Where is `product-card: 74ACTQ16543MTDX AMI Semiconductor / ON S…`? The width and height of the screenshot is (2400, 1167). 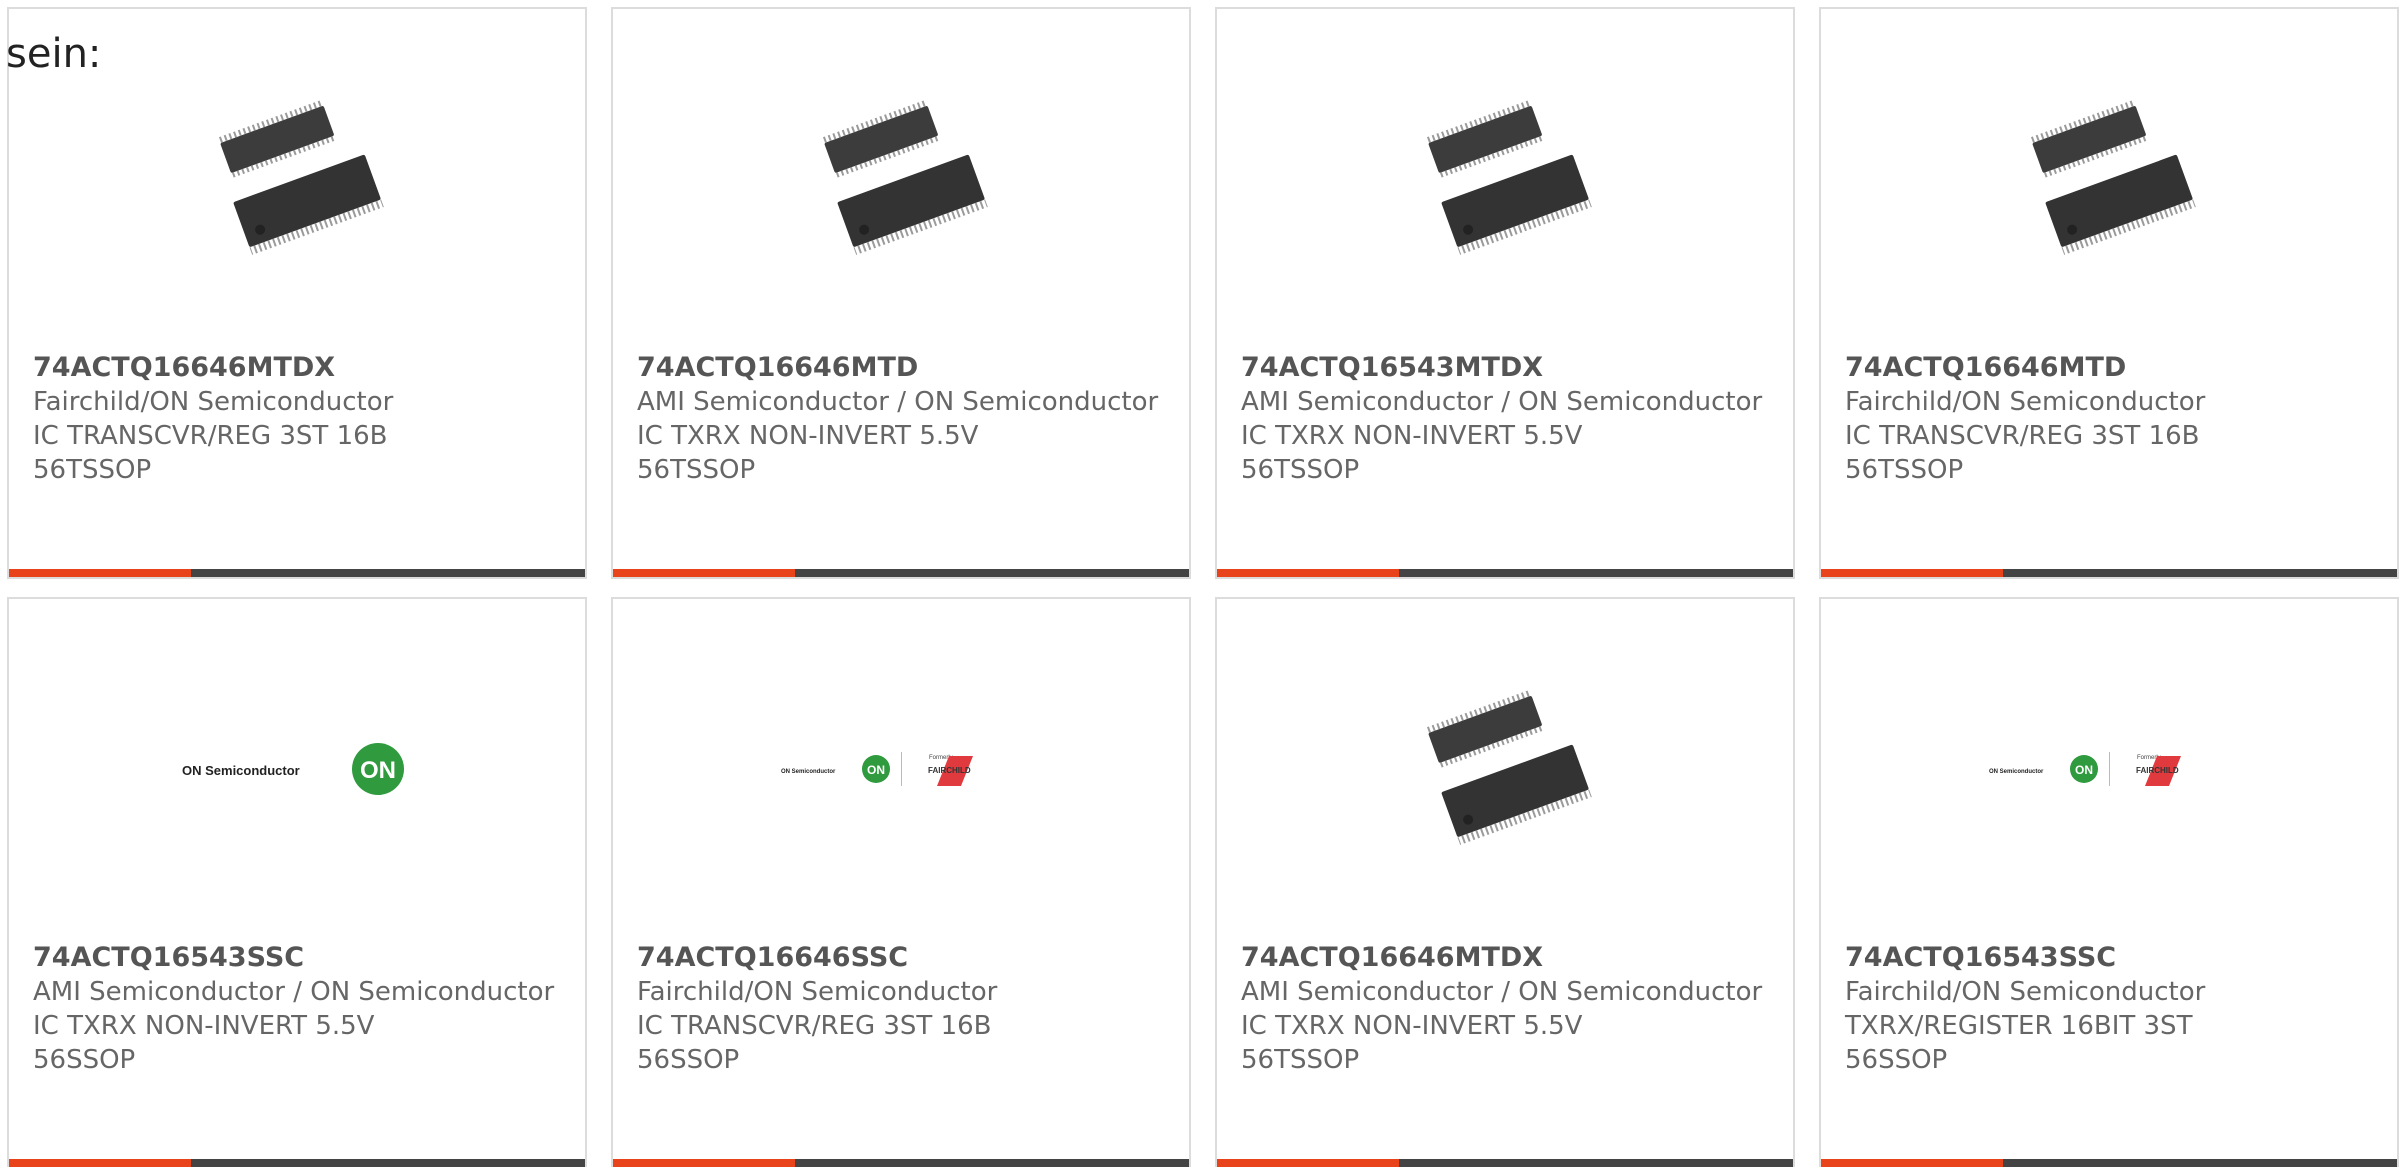
product-card: 74ACTQ16543MTDX AMI Semiconductor / ON S… is located at coordinates (1505, 293).